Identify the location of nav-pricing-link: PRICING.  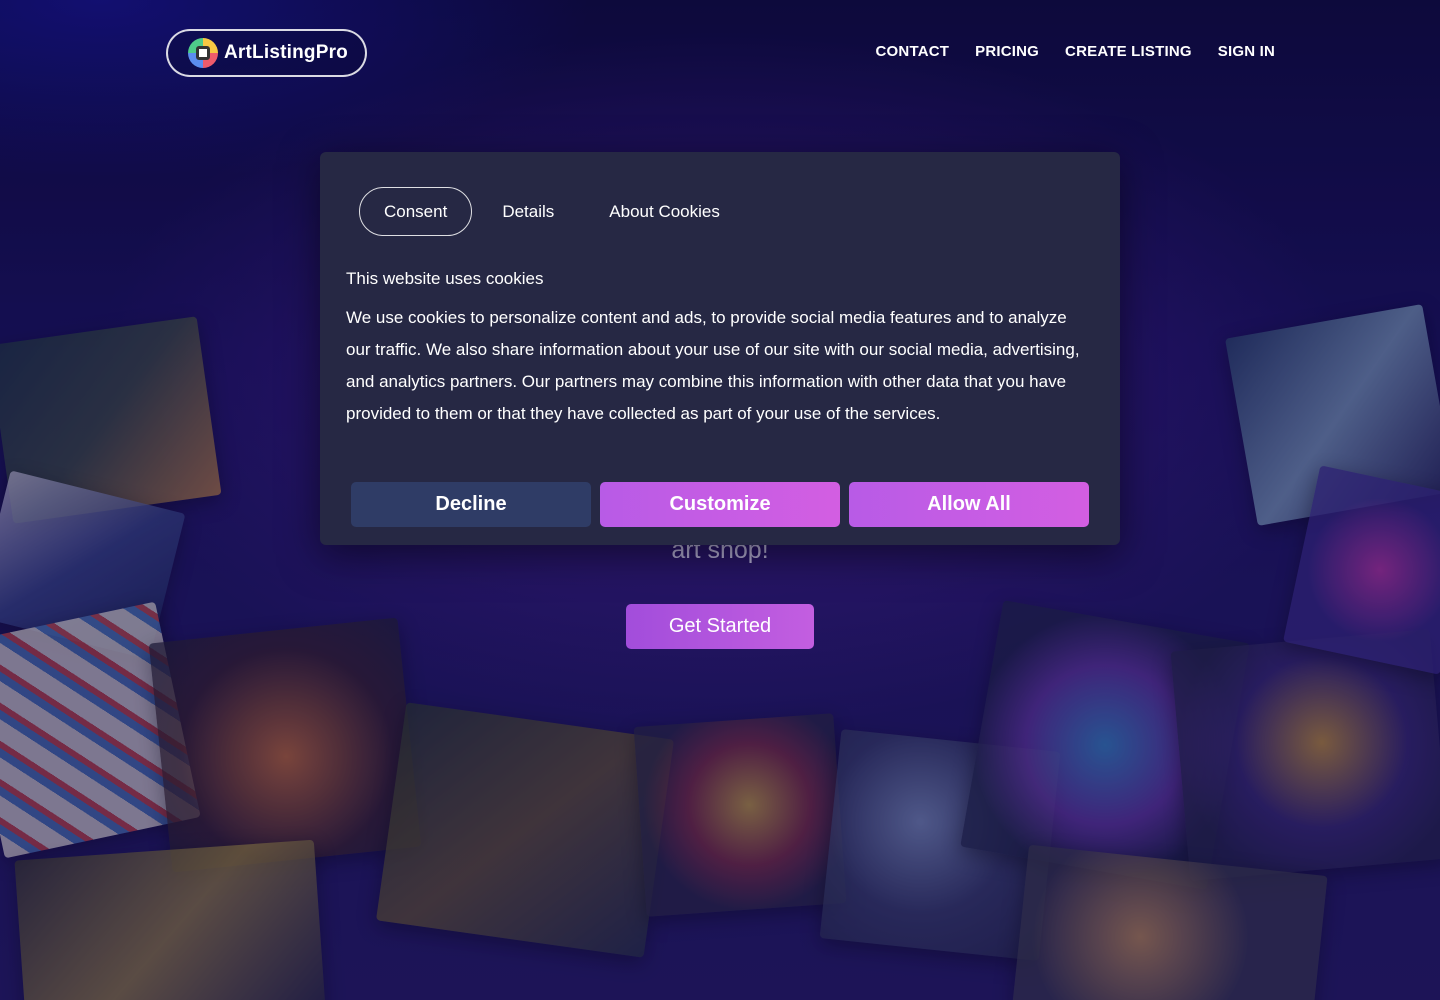
(1007, 51).